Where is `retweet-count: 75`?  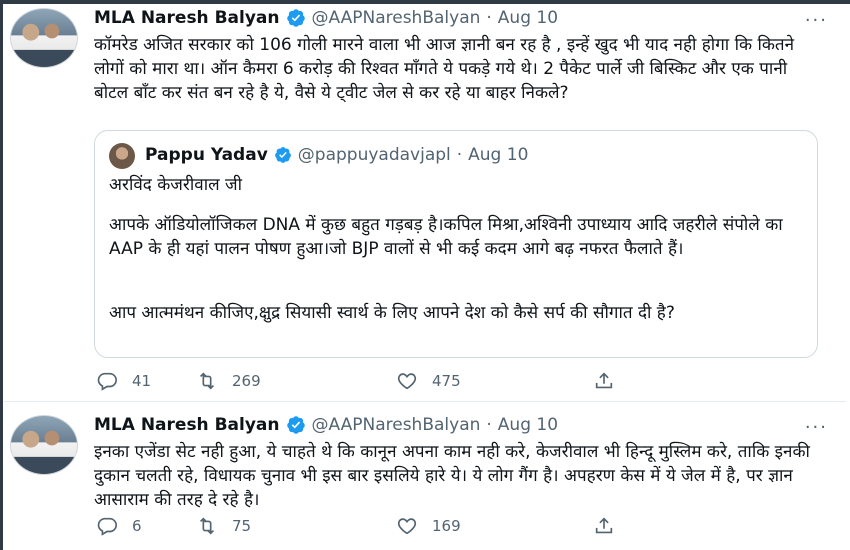 retweet-count: 75 is located at coordinates (242, 526).